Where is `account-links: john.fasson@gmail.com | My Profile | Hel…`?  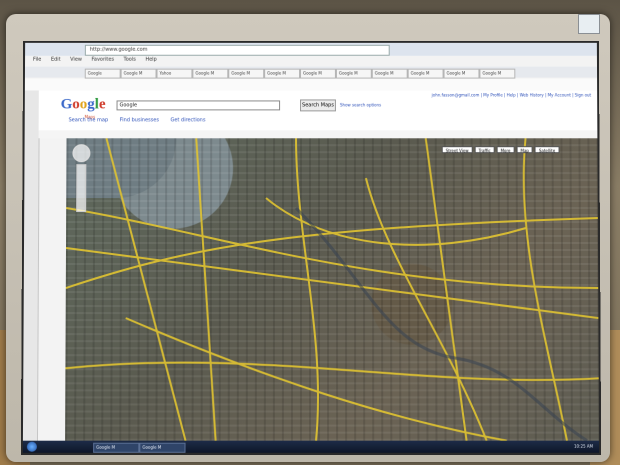 account-links: john.fasson@gmail.com | My Profile | Hel… is located at coordinates (512, 94).